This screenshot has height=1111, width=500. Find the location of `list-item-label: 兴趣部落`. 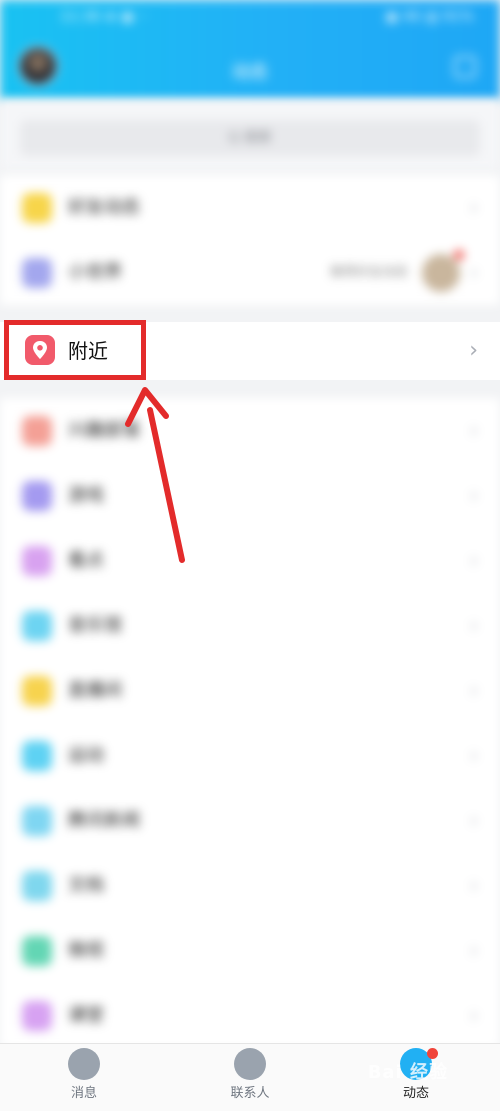

list-item-label: 兴趣部落 is located at coordinates (104, 430).